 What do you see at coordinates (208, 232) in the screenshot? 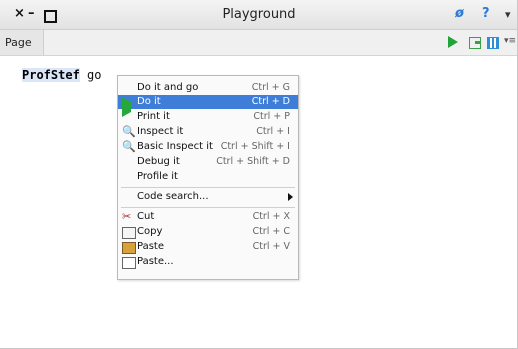
I see `menu-item-copy: Copy Ctrl + C` at bounding box center [208, 232].